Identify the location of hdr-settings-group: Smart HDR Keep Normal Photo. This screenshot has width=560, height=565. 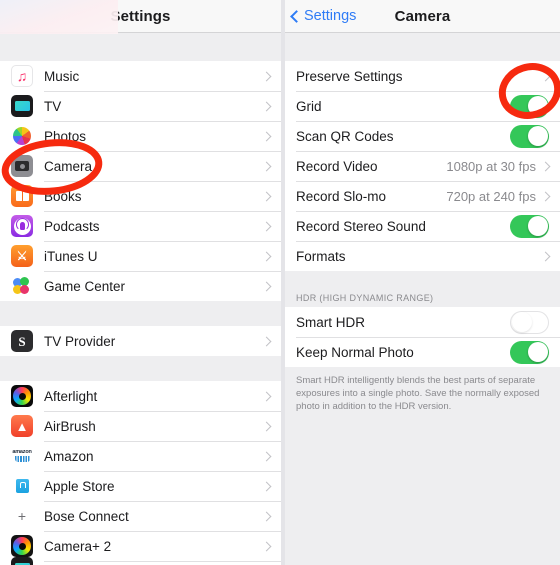
(422, 337).